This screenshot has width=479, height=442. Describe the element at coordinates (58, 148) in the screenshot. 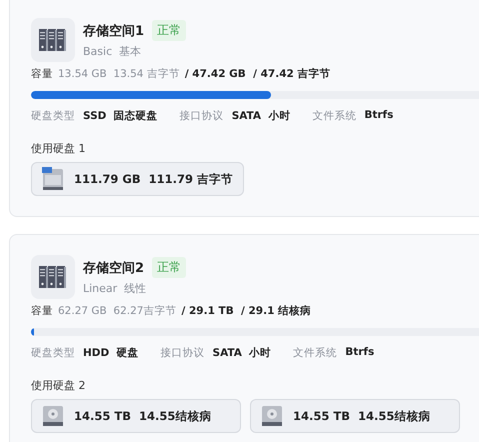

I see `disks-label: 使用硬盘 1` at that location.